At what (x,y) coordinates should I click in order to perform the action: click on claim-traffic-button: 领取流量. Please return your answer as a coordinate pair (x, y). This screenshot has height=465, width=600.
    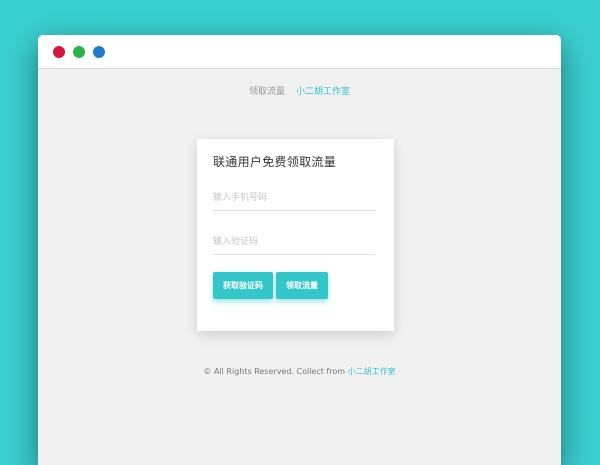
    Looking at the image, I should click on (302, 285).